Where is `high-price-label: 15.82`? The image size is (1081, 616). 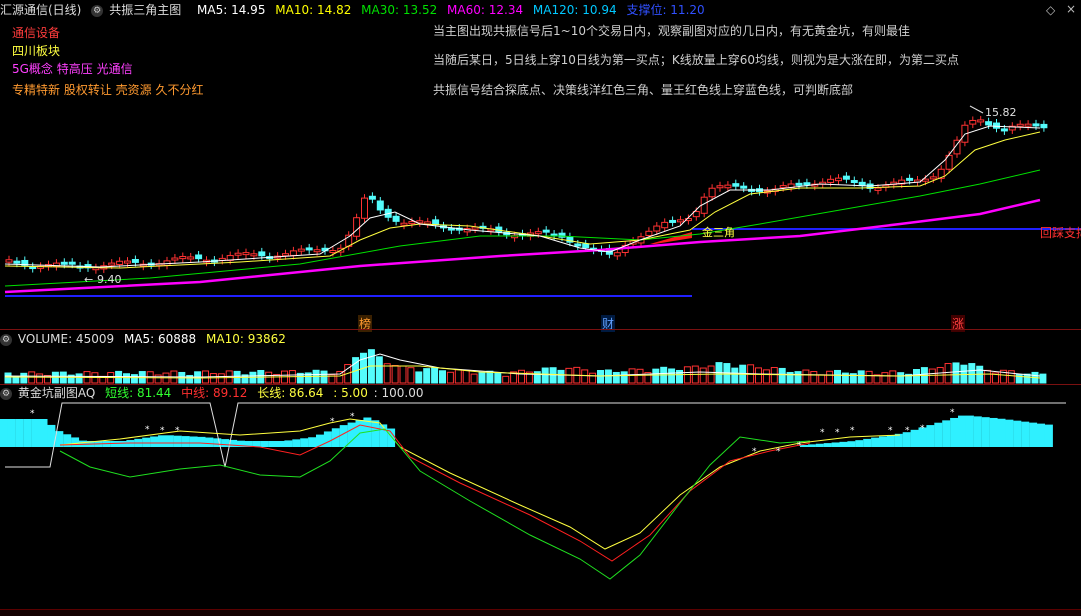 high-price-label: 15.82 is located at coordinates (1001, 112).